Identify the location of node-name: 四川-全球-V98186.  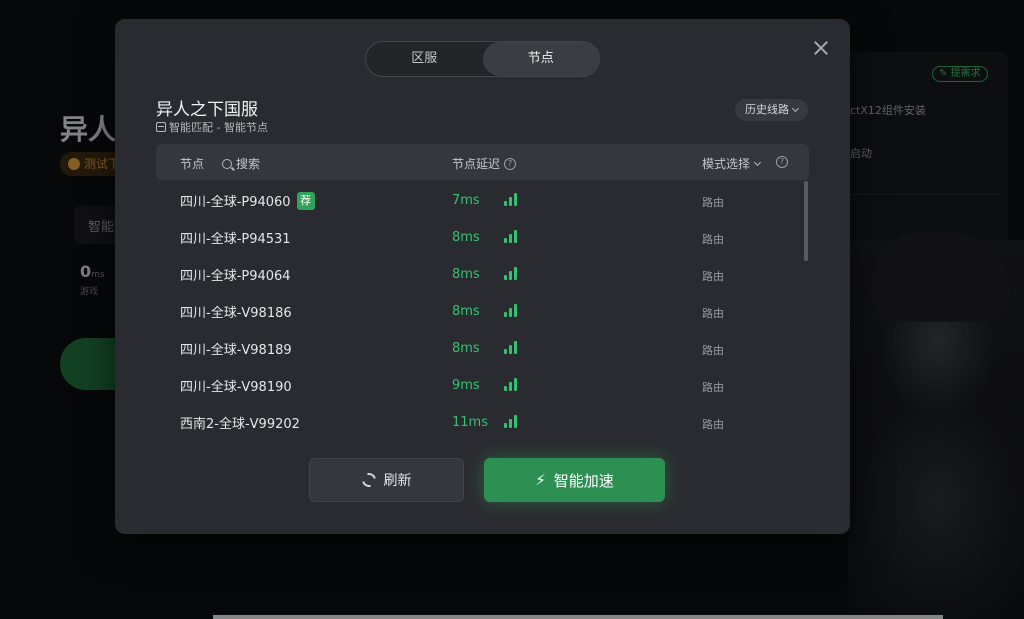
(236, 313).